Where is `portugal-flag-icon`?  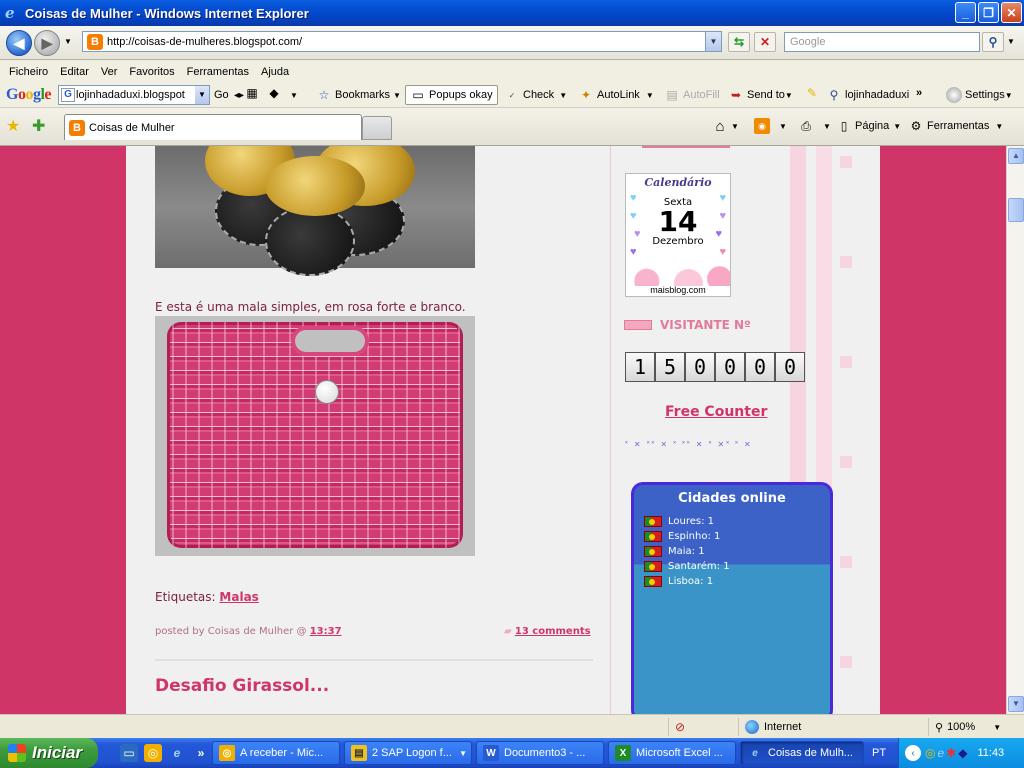 portugal-flag-icon is located at coordinates (653, 566).